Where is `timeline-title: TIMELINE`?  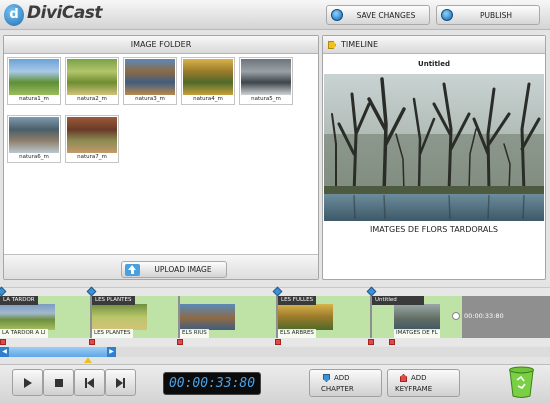 timeline-title: TIMELINE is located at coordinates (434, 45).